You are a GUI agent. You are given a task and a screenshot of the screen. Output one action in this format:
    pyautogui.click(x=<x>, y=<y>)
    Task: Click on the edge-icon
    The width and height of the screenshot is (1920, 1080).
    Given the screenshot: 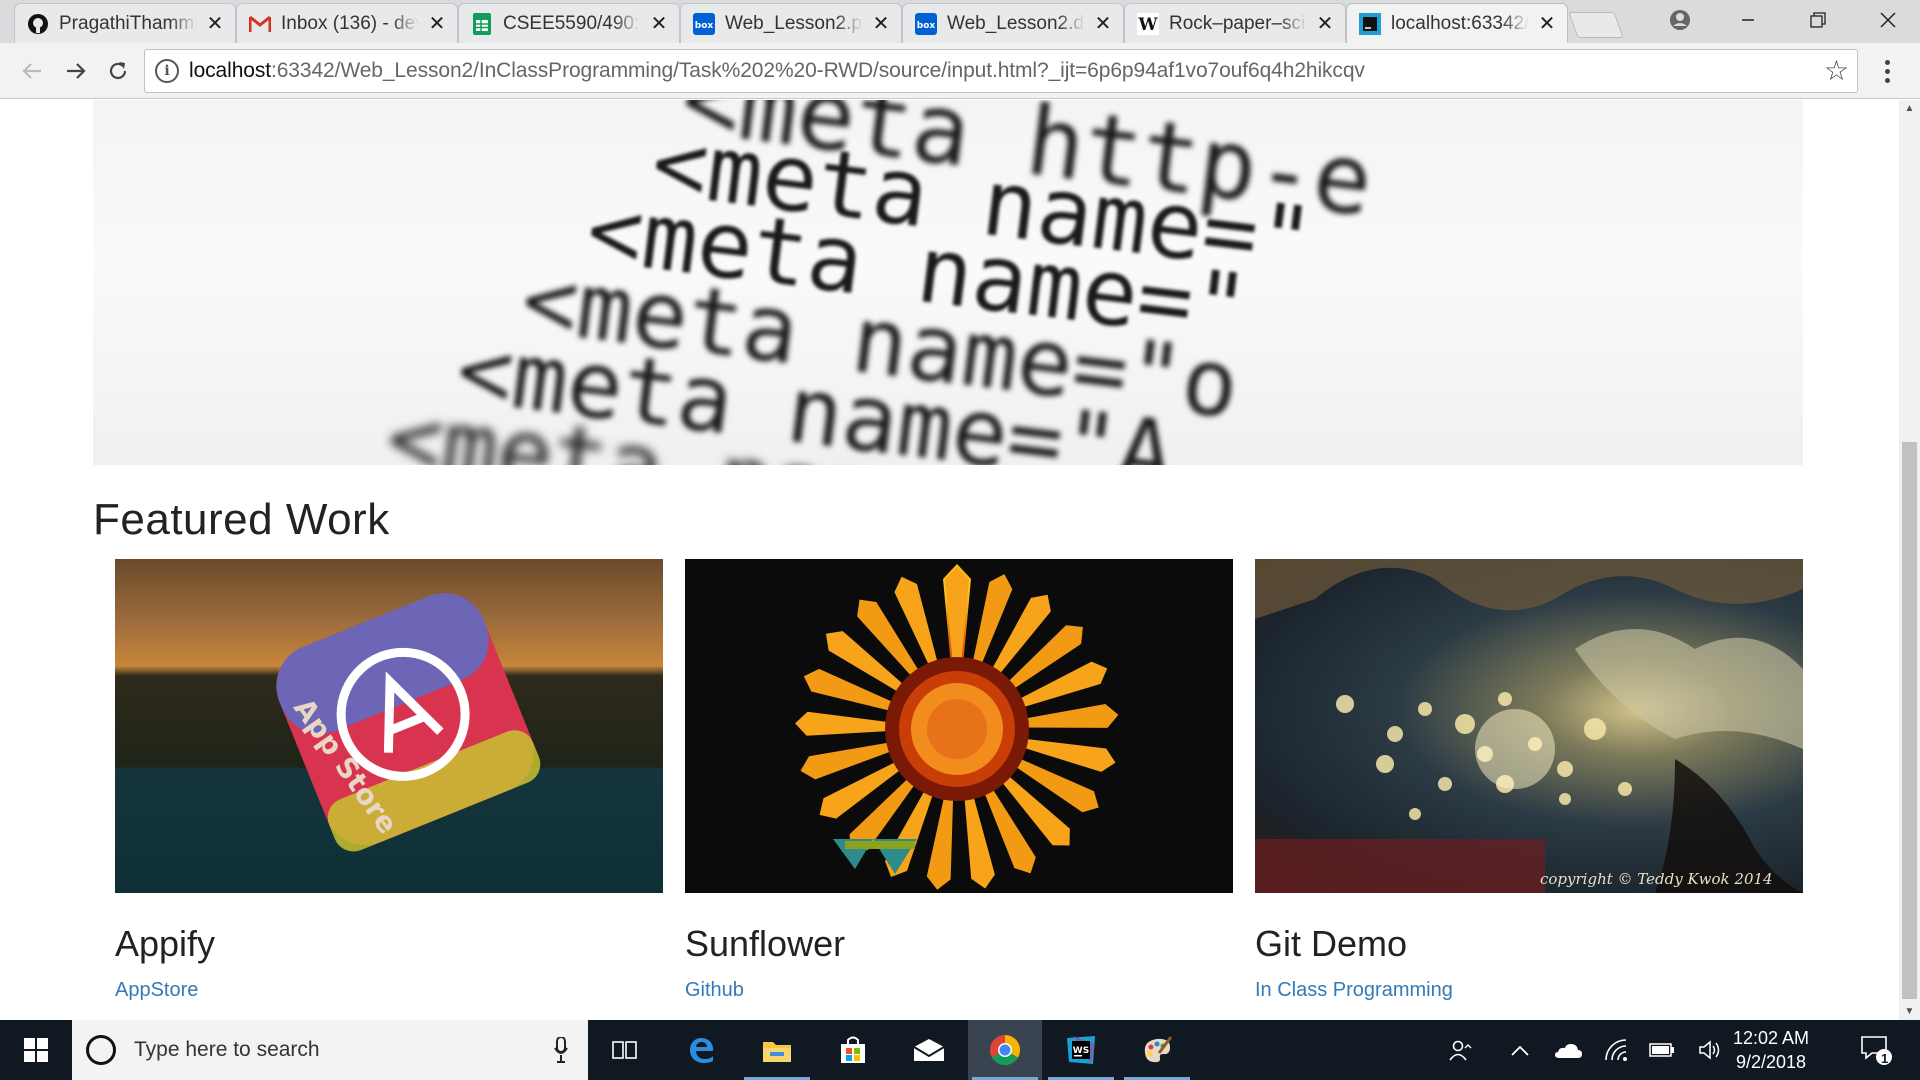 What is the action you would take?
    pyautogui.click(x=701, y=1050)
    